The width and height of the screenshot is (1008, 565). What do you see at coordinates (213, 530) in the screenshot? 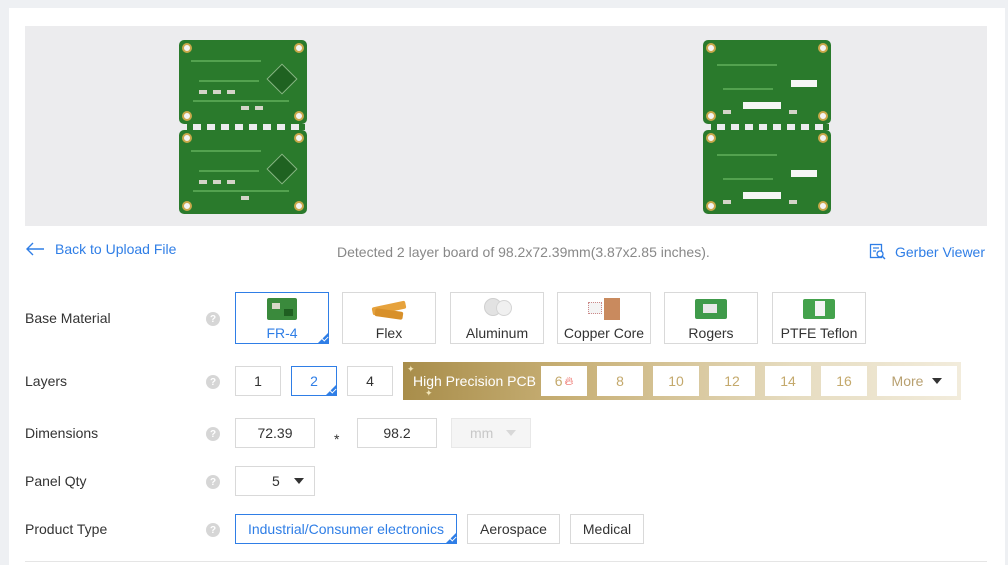
I see `product-type-help-icon: ?` at bounding box center [213, 530].